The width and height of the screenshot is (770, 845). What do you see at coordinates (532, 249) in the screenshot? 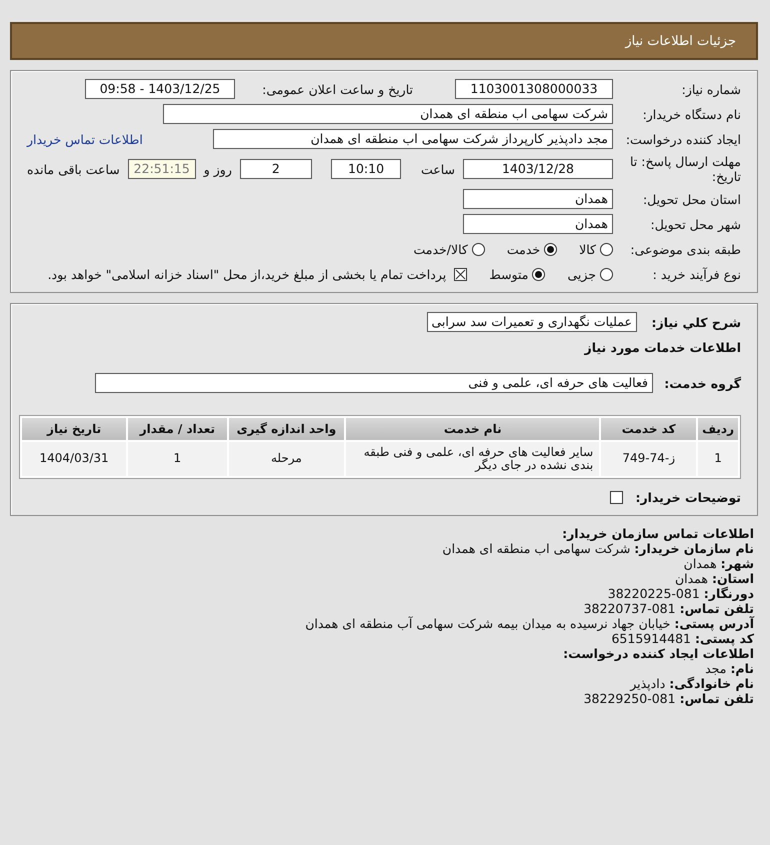
I see `radio-option: خدمت` at bounding box center [532, 249].